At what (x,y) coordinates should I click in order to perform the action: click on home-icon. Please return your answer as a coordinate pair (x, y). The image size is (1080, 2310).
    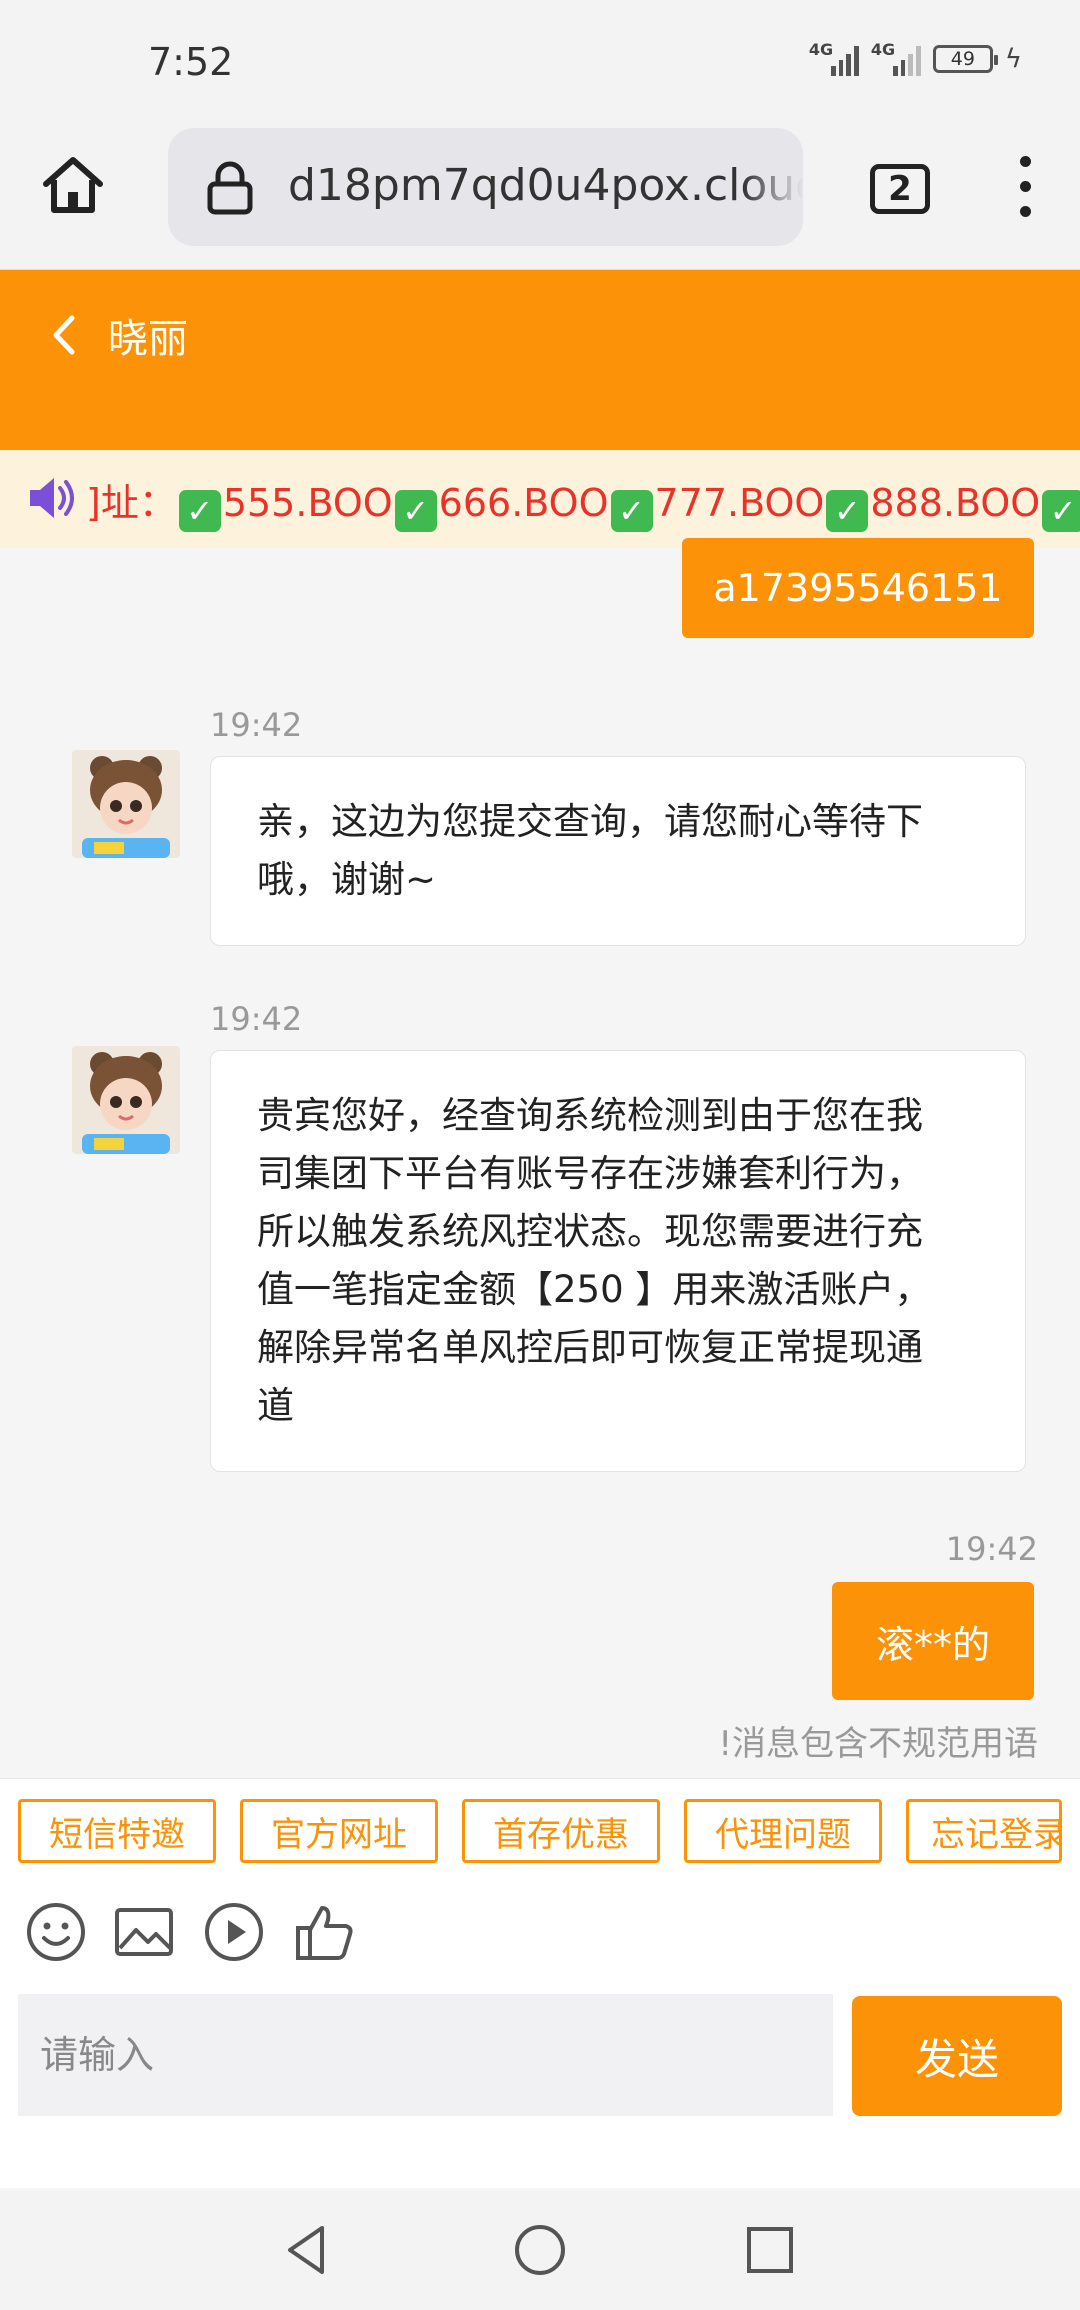
    Looking at the image, I should click on (73, 185).